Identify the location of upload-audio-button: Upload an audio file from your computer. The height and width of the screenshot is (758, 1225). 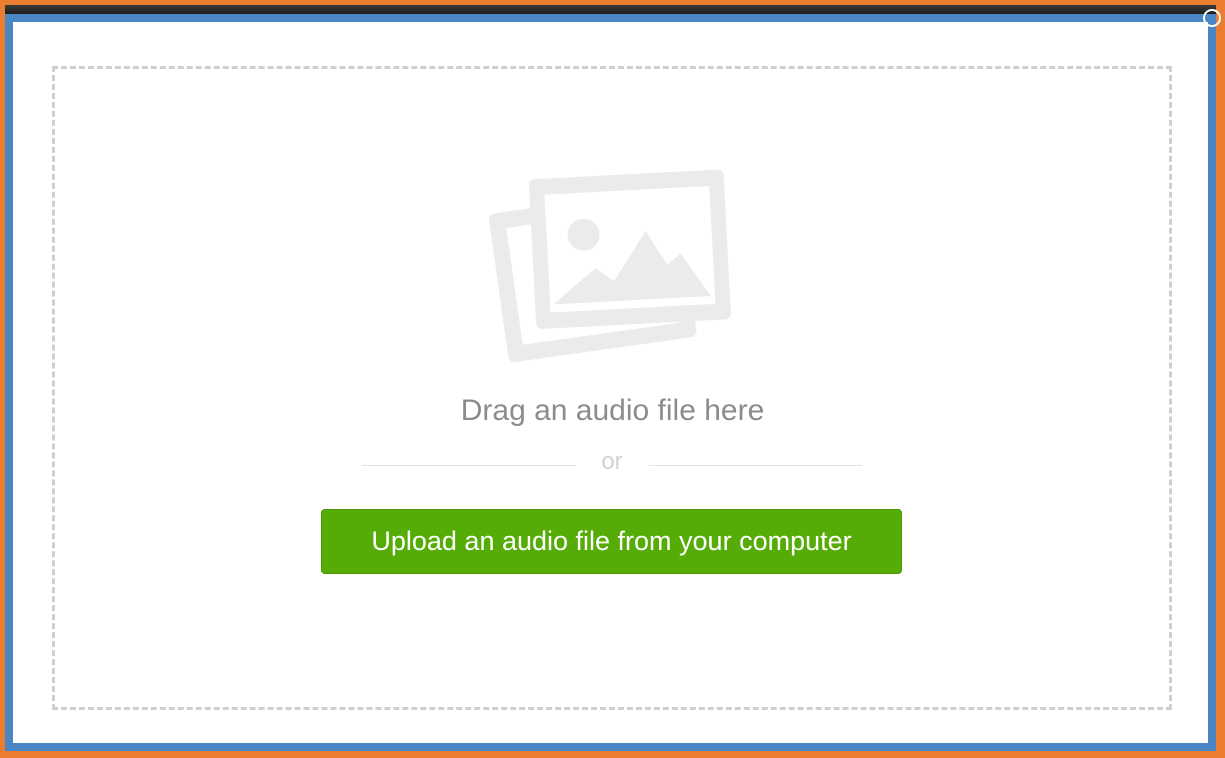
(611, 541).